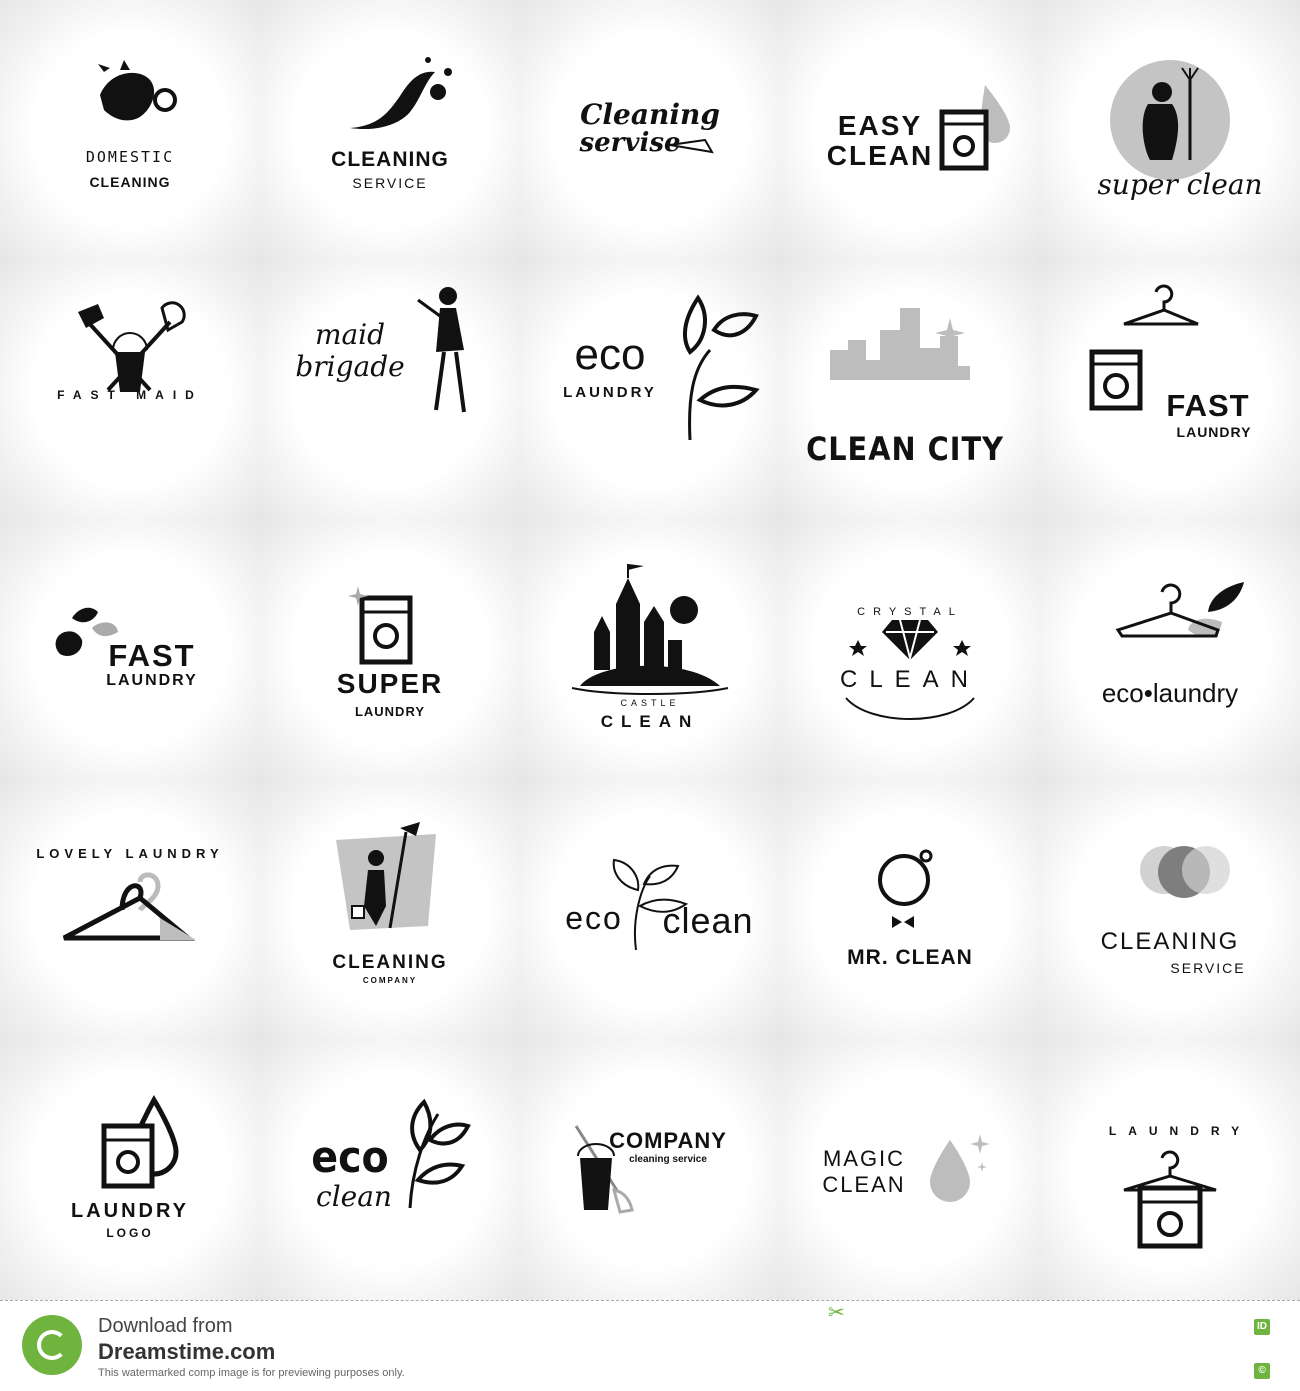 This screenshot has width=1300, height=1391. What do you see at coordinates (390, 1170) in the screenshot?
I see `logo-eco-clean-script: eco clean` at bounding box center [390, 1170].